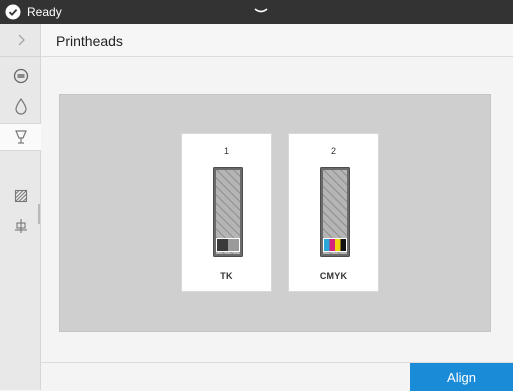  Describe the element at coordinates (277, 376) in the screenshot. I see `footer-bar: Align` at that location.